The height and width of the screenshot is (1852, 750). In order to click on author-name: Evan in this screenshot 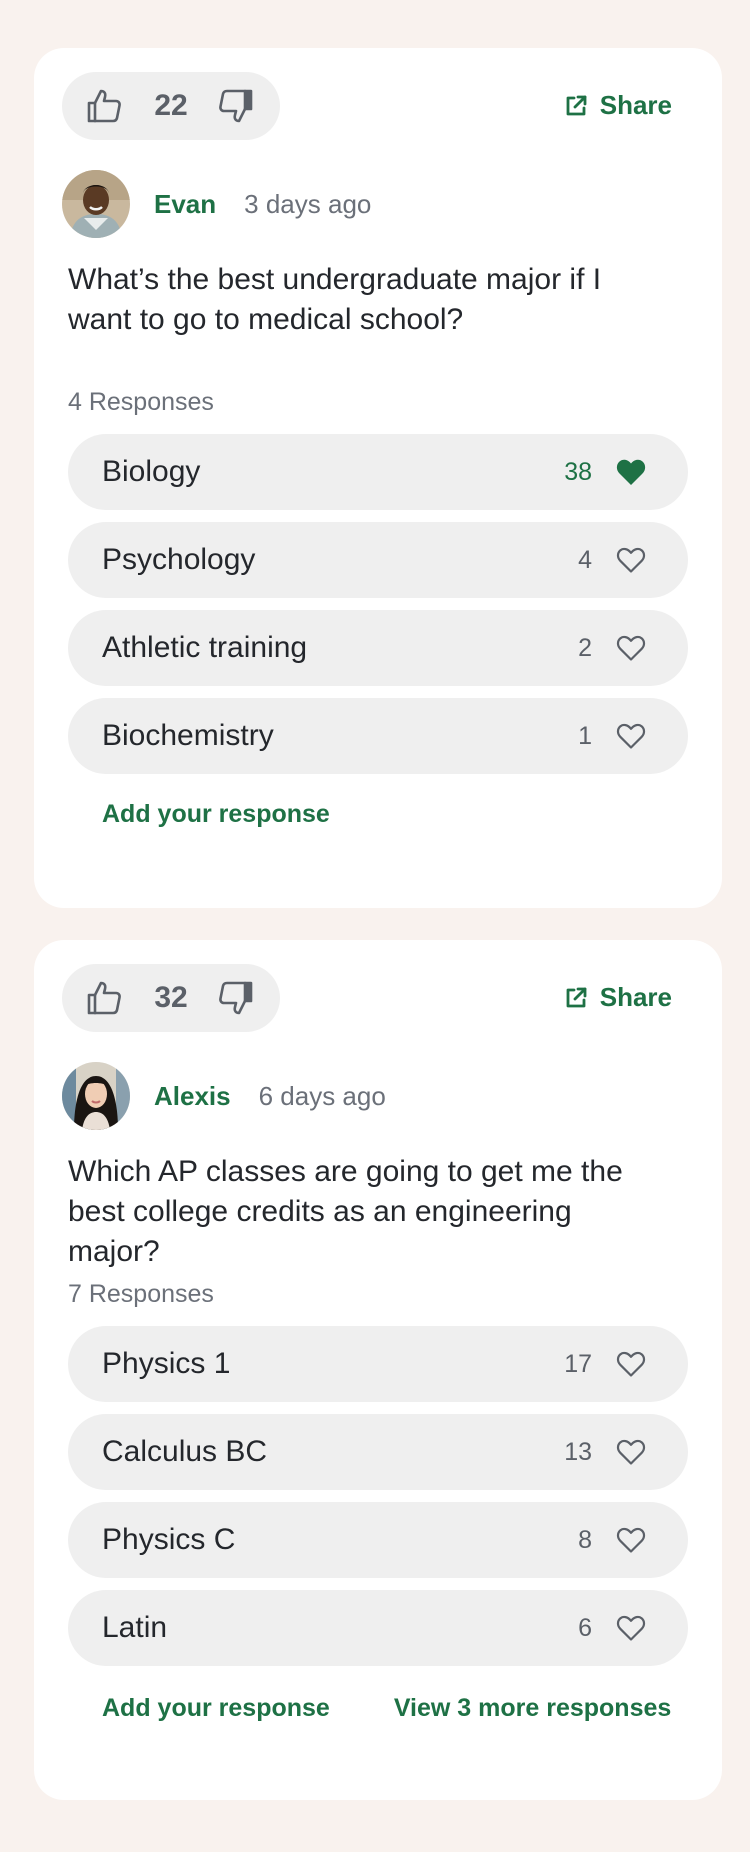, I will do `click(185, 204)`.